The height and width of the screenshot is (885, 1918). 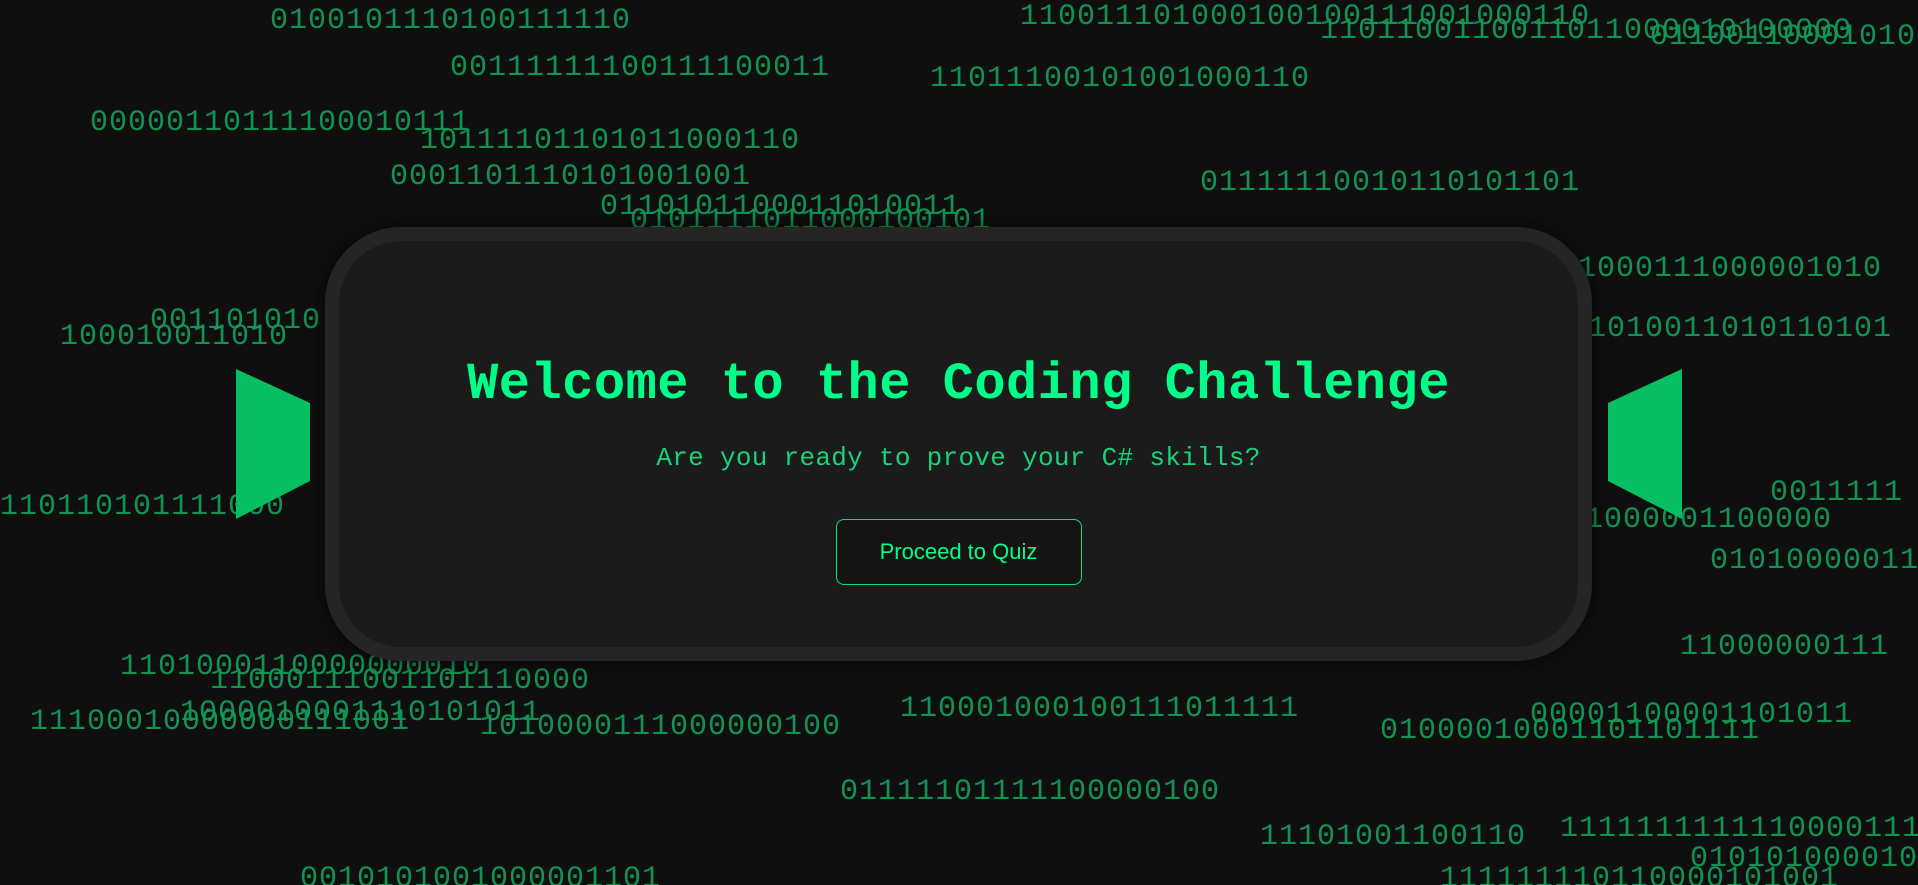 What do you see at coordinates (958, 552) in the screenshot?
I see `proceed-to-quiz-button: Proceed to Quiz` at bounding box center [958, 552].